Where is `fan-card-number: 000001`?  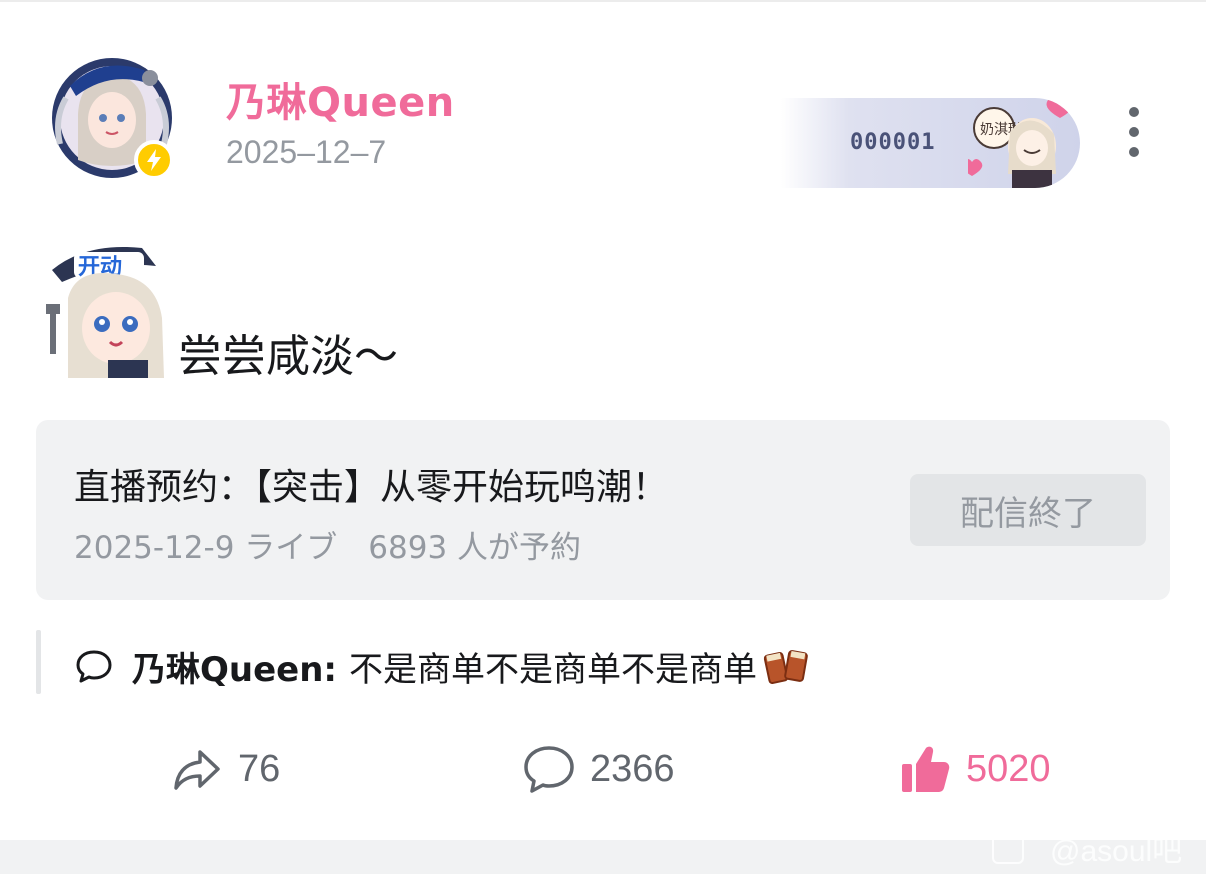
fan-card-number: 000001 is located at coordinates (893, 142).